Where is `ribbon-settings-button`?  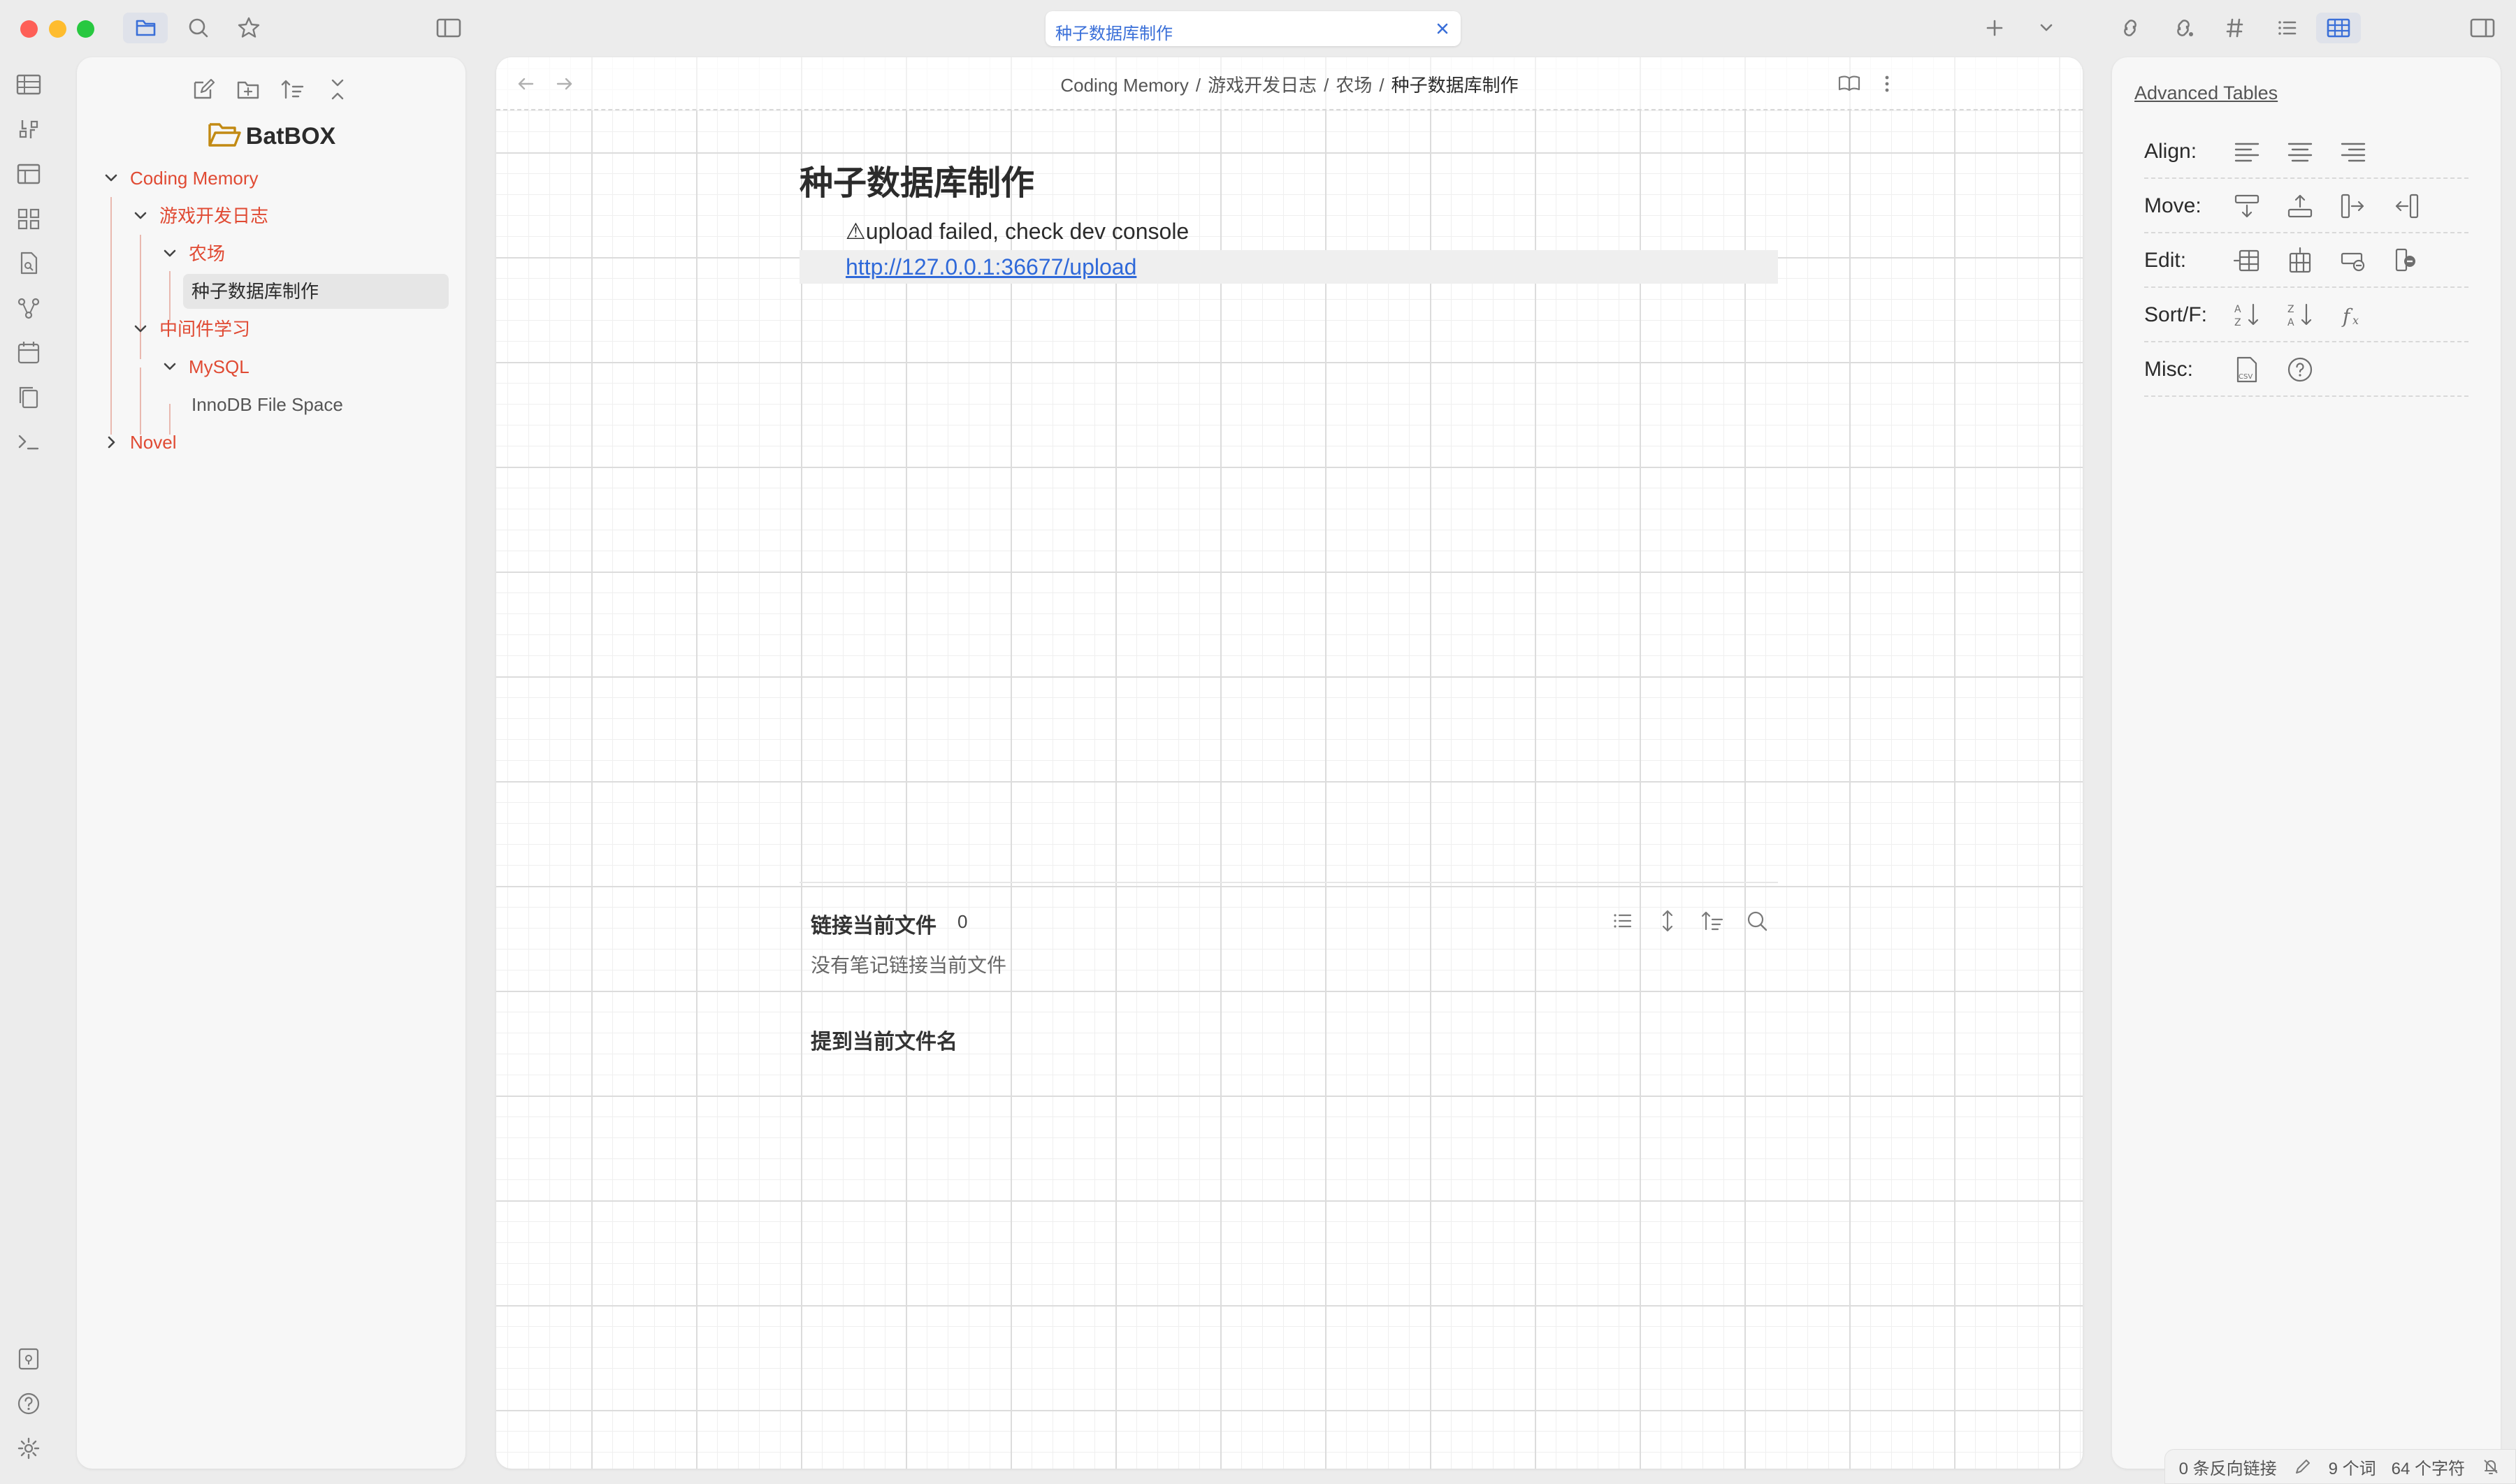 ribbon-settings-button is located at coordinates (29, 1448).